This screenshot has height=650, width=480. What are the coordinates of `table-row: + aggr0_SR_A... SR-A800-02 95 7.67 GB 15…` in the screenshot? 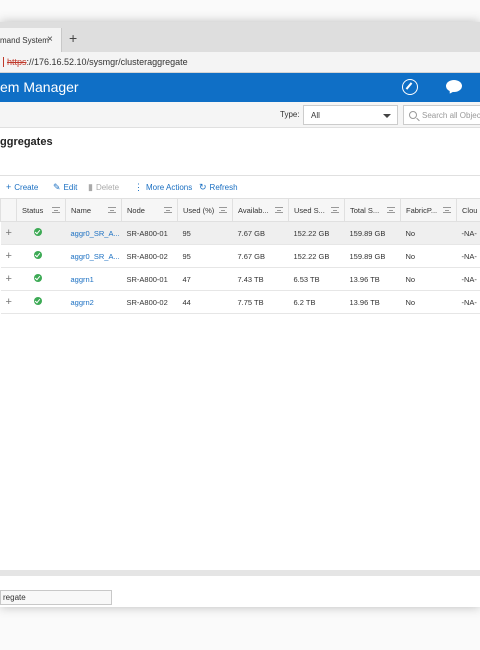 It's located at (240, 256).